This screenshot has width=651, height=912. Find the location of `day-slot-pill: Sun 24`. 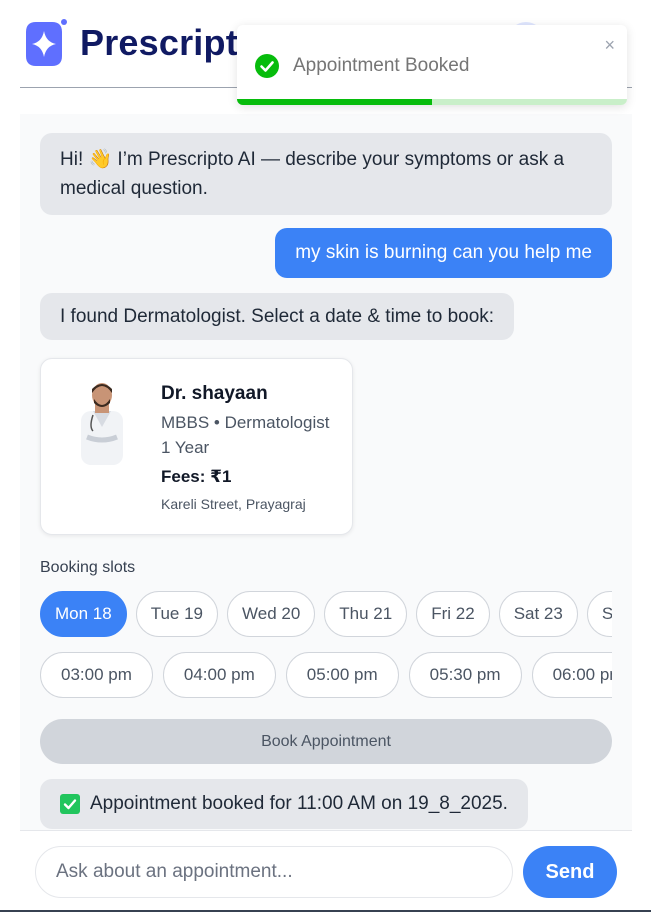

day-slot-pill: Sun 24 is located at coordinates (599, 614).